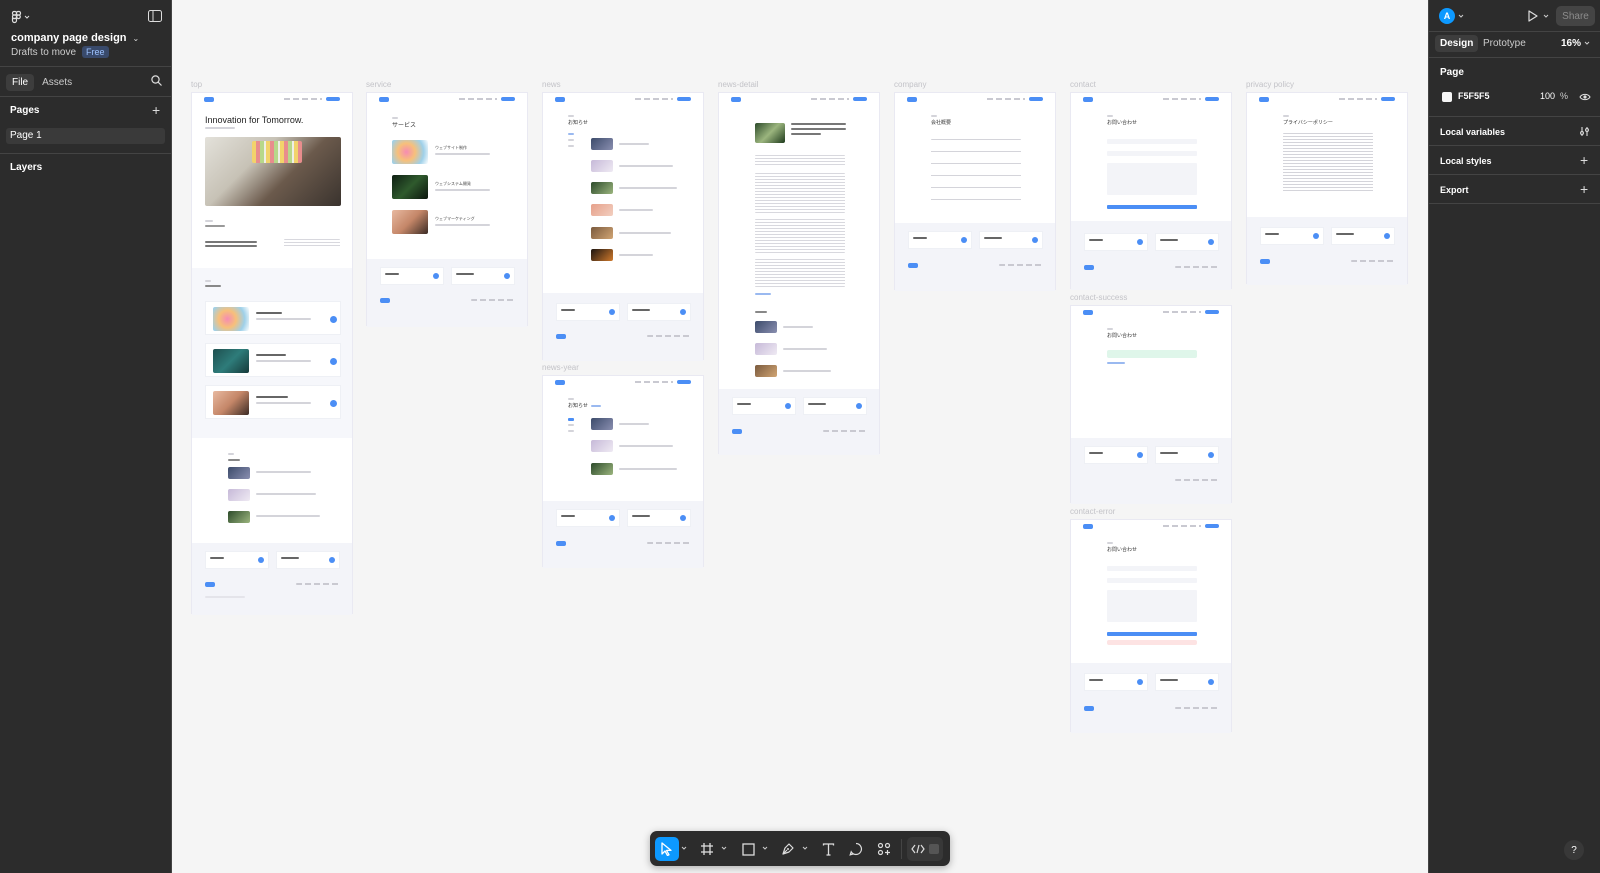 This screenshot has height=873, width=1600. I want to click on share-label: Share, so click(1575, 16).